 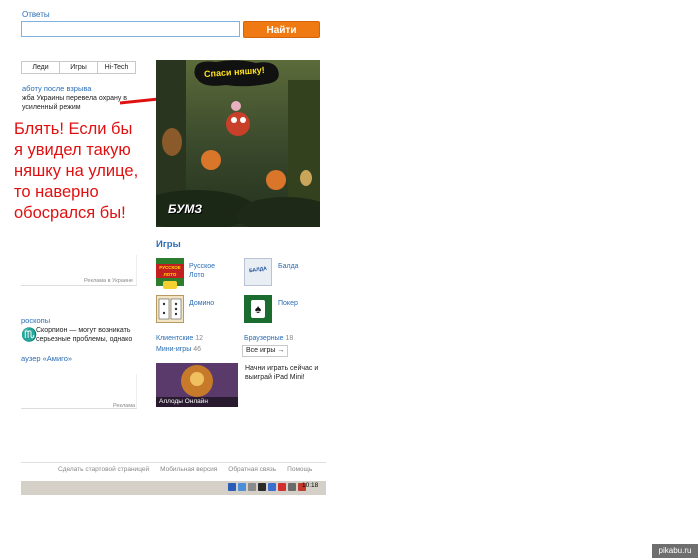 I want to click on category-tabs: Леди Игры Hi-Tech, so click(x=78, y=67).